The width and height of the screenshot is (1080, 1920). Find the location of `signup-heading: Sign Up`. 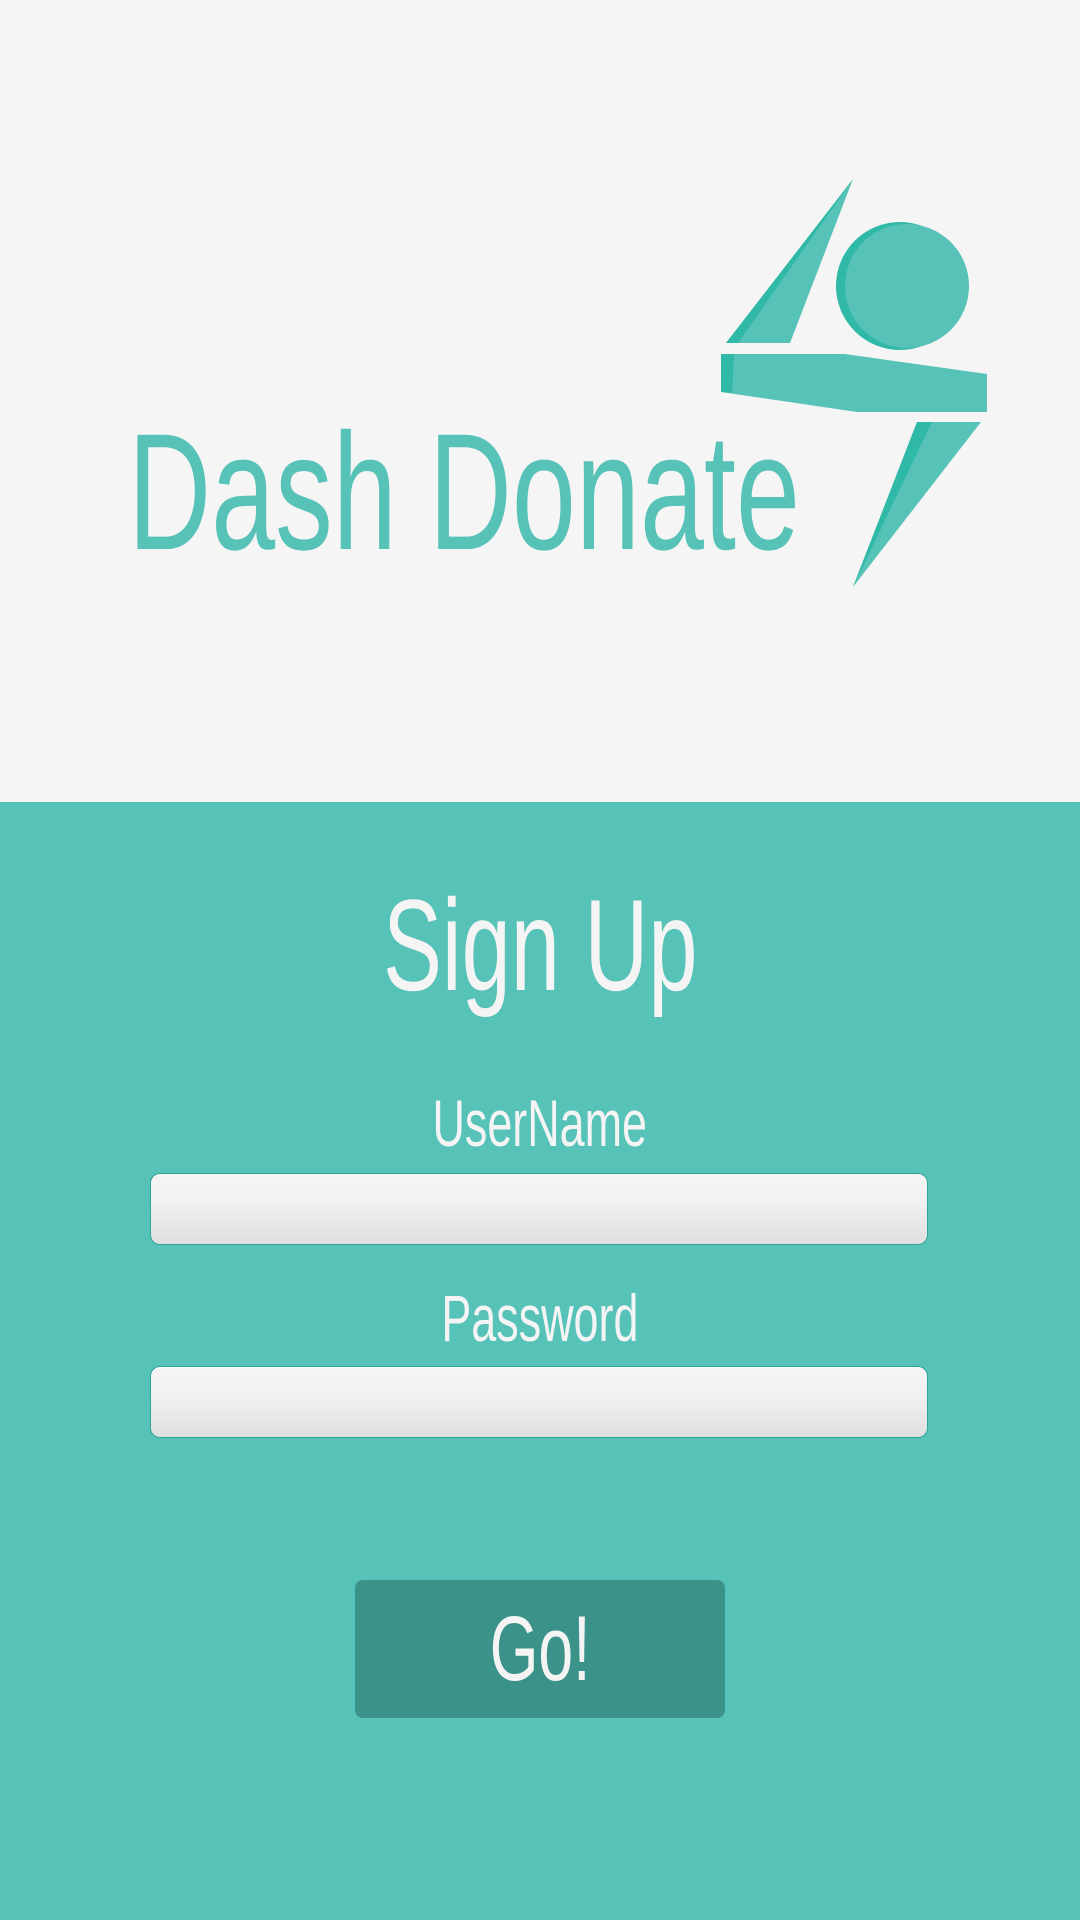

signup-heading: Sign Up is located at coordinates (540, 945).